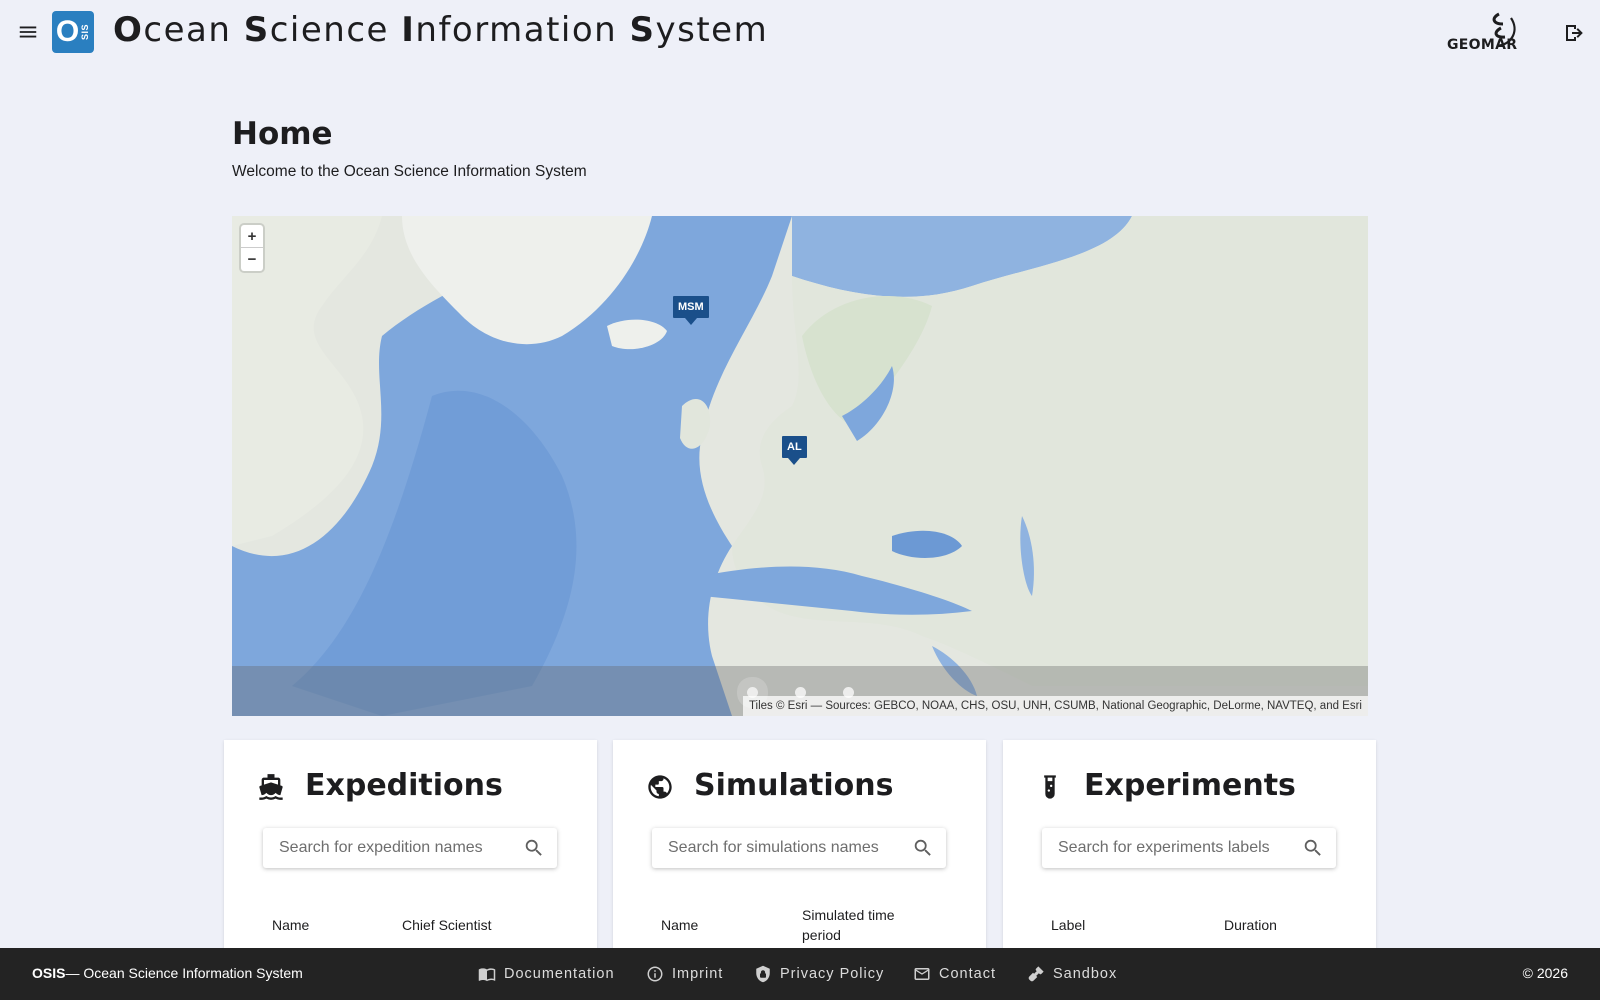 The height and width of the screenshot is (1000, 1600). I want to click on experiment-search, so click(1189, 848).